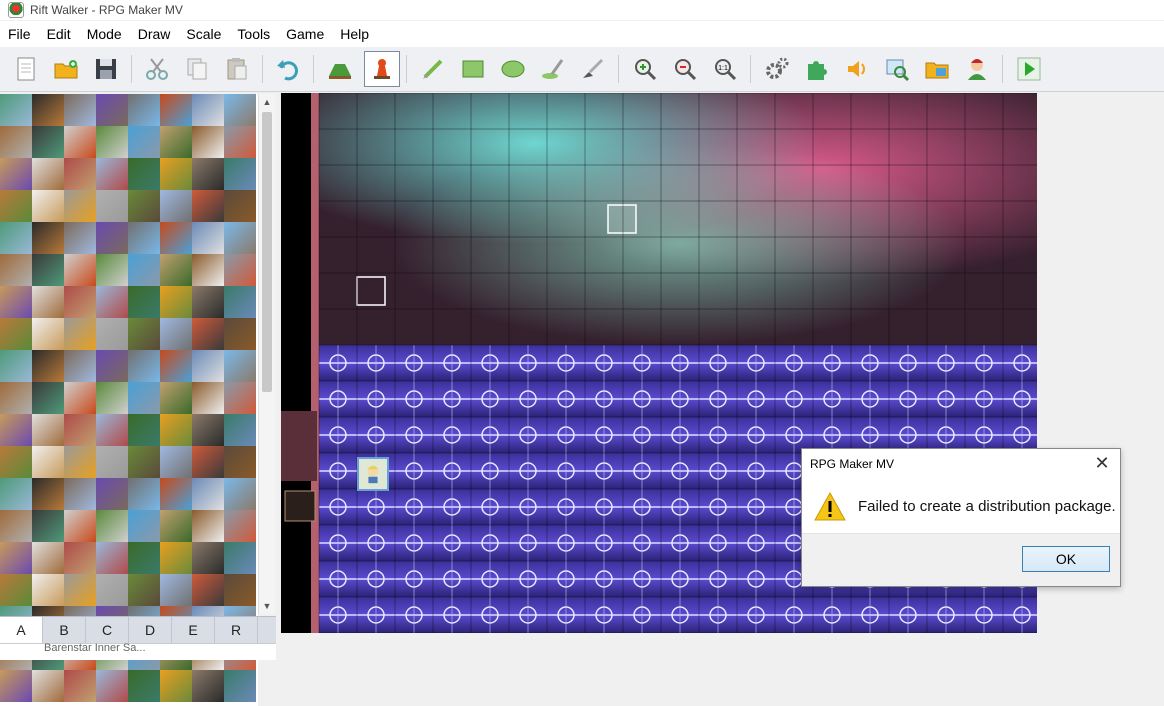 The image size is (1164, 706). I want to click on cut-button, so click(157, 69).